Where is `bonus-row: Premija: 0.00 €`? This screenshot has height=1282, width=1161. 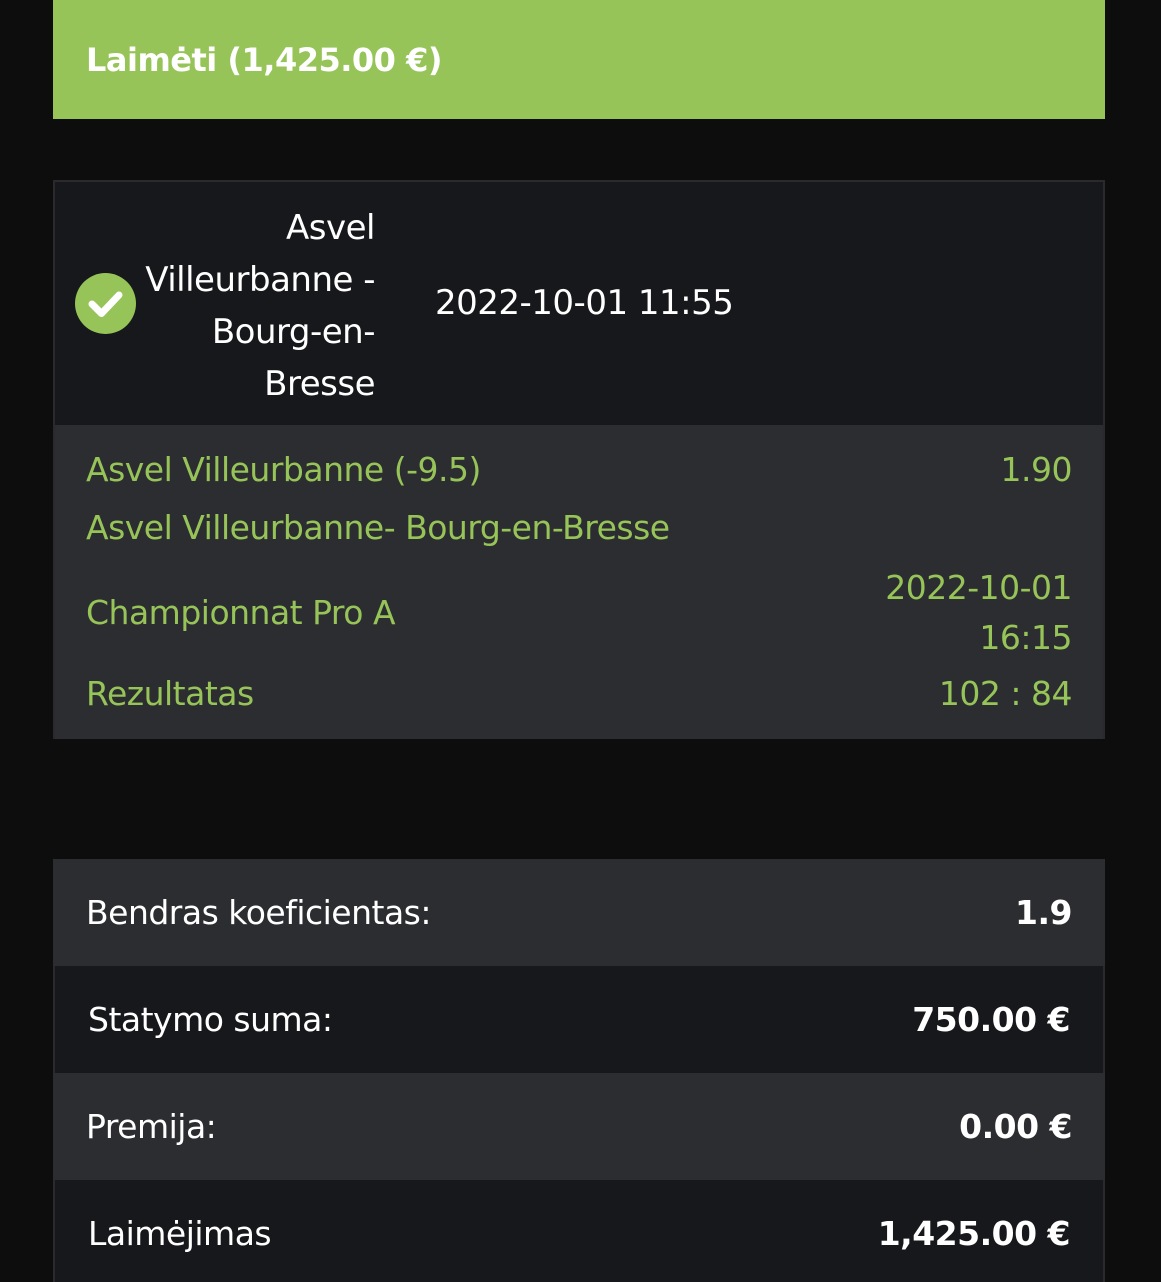 bonus-row: Premija: 0.00 € is located at coordinates (579, 1126).